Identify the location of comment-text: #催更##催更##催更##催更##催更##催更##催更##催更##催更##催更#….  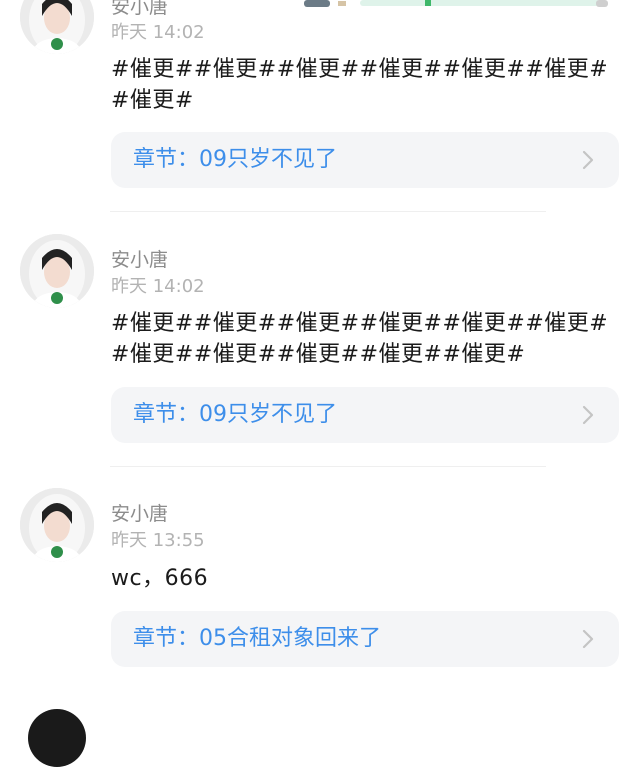
(360, 339).